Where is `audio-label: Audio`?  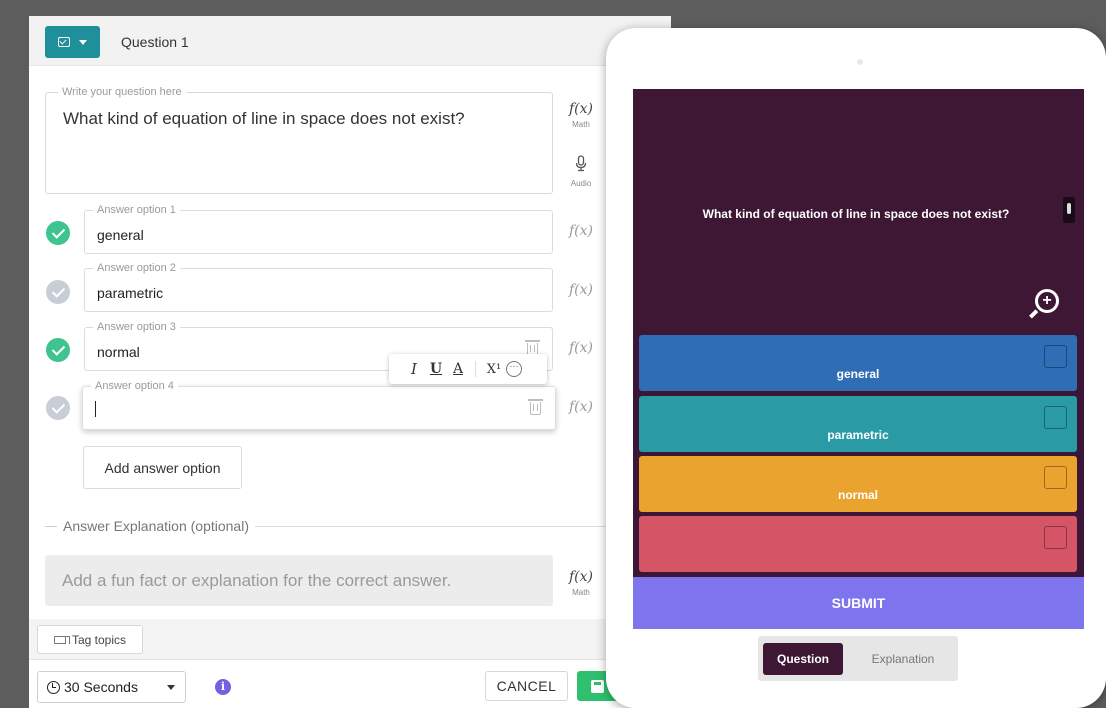
audio-label: Audio is located at coordinates (581, 183).